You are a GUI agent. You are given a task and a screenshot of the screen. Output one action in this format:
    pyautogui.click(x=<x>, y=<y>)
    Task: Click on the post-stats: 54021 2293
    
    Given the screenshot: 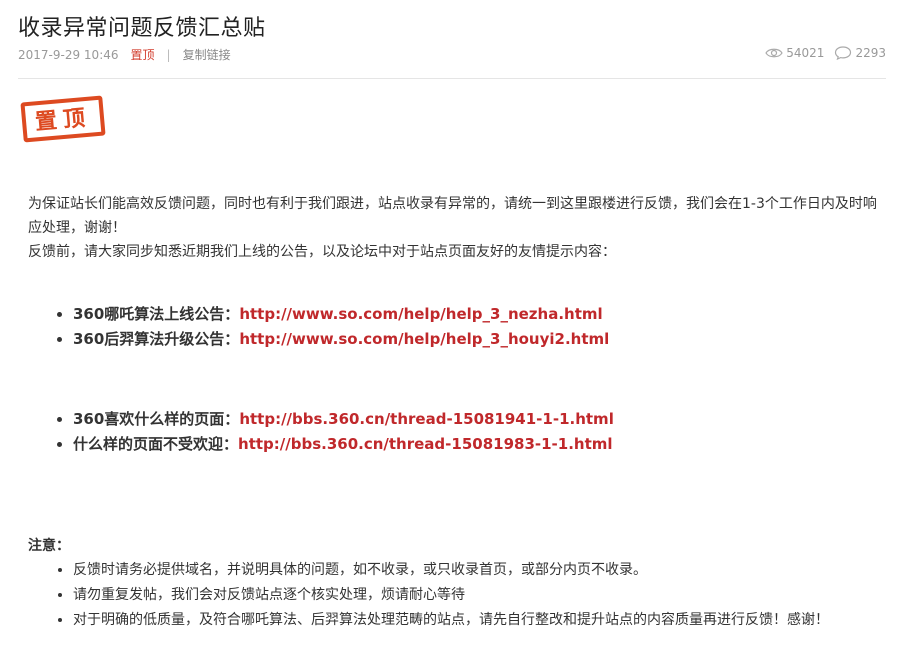 What is the action you would take?
    pyautogui.click(x=820, y=53)
    